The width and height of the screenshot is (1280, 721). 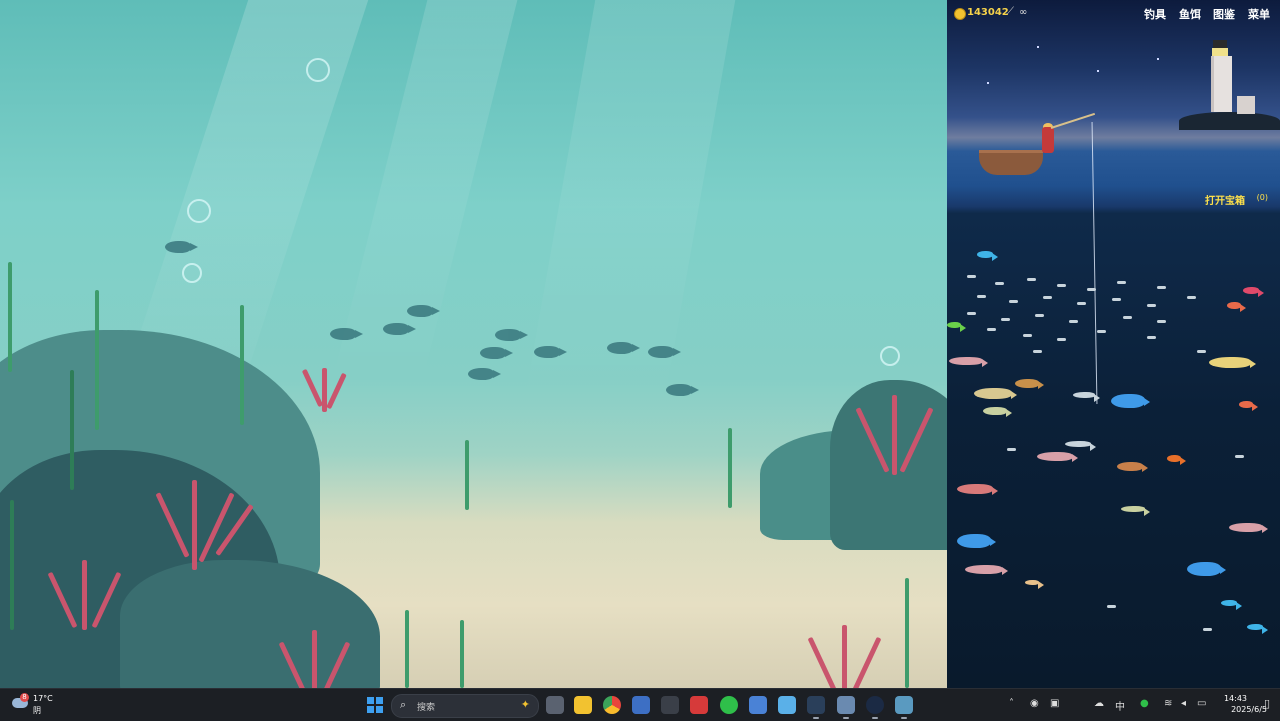 I want to click on lighthouse, so click(x=1221, y=76).